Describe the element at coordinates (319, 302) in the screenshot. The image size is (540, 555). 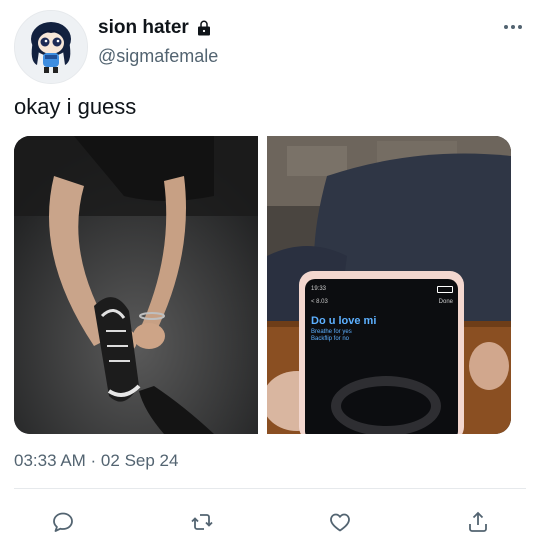
I see `phone-back-link: < 8.03` at that location.